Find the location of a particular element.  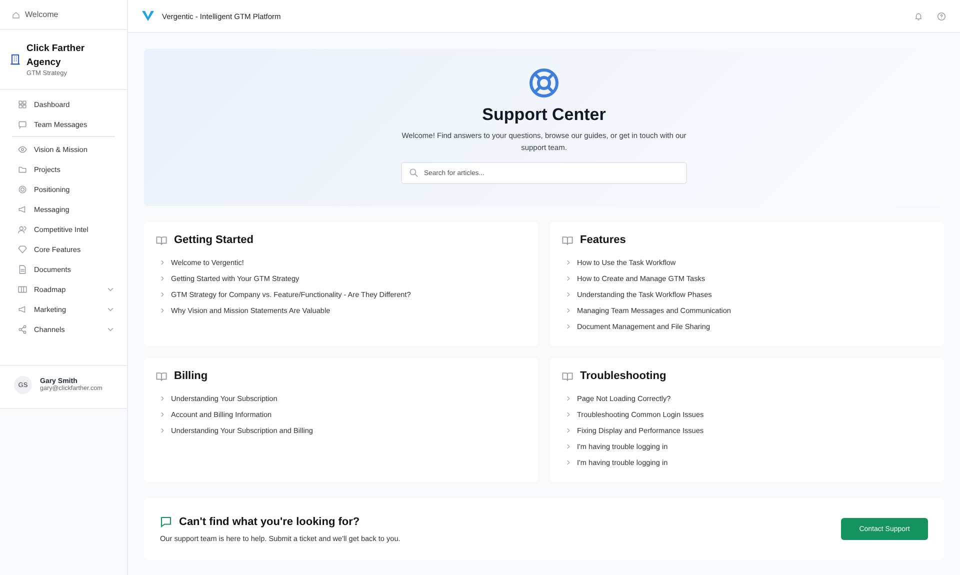

users-icon is located at coordinates (22, 229).